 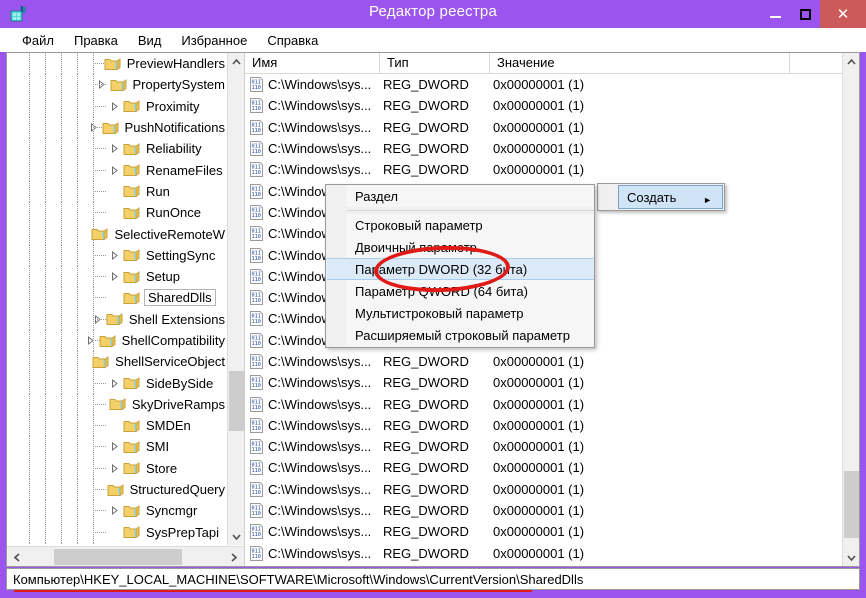 I want to click on tree-item: SideBySide, so click(x=117, y=383).